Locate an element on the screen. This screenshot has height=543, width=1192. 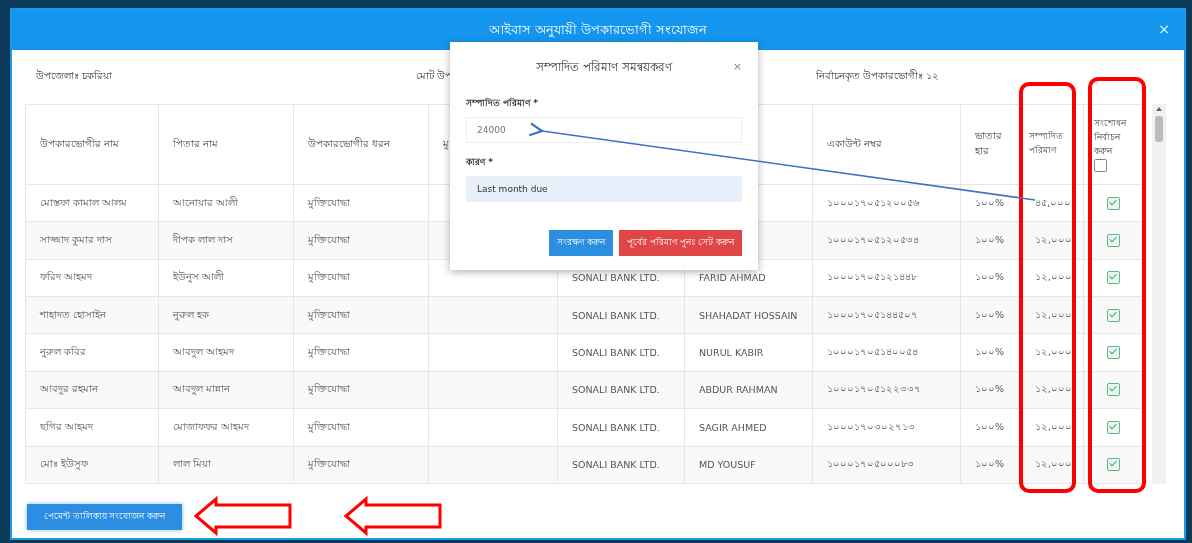
save-button: সংরক্ষণ করুন is located at coordinates (581, 243).